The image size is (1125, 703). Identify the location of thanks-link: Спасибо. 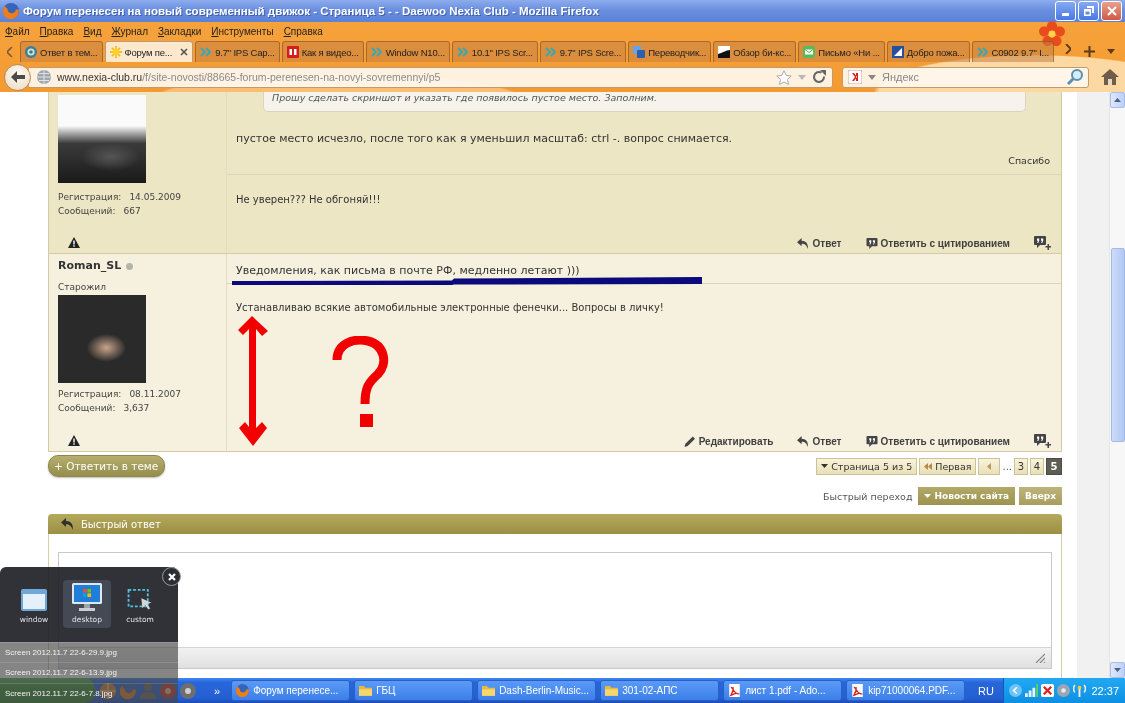
(1029, 161).